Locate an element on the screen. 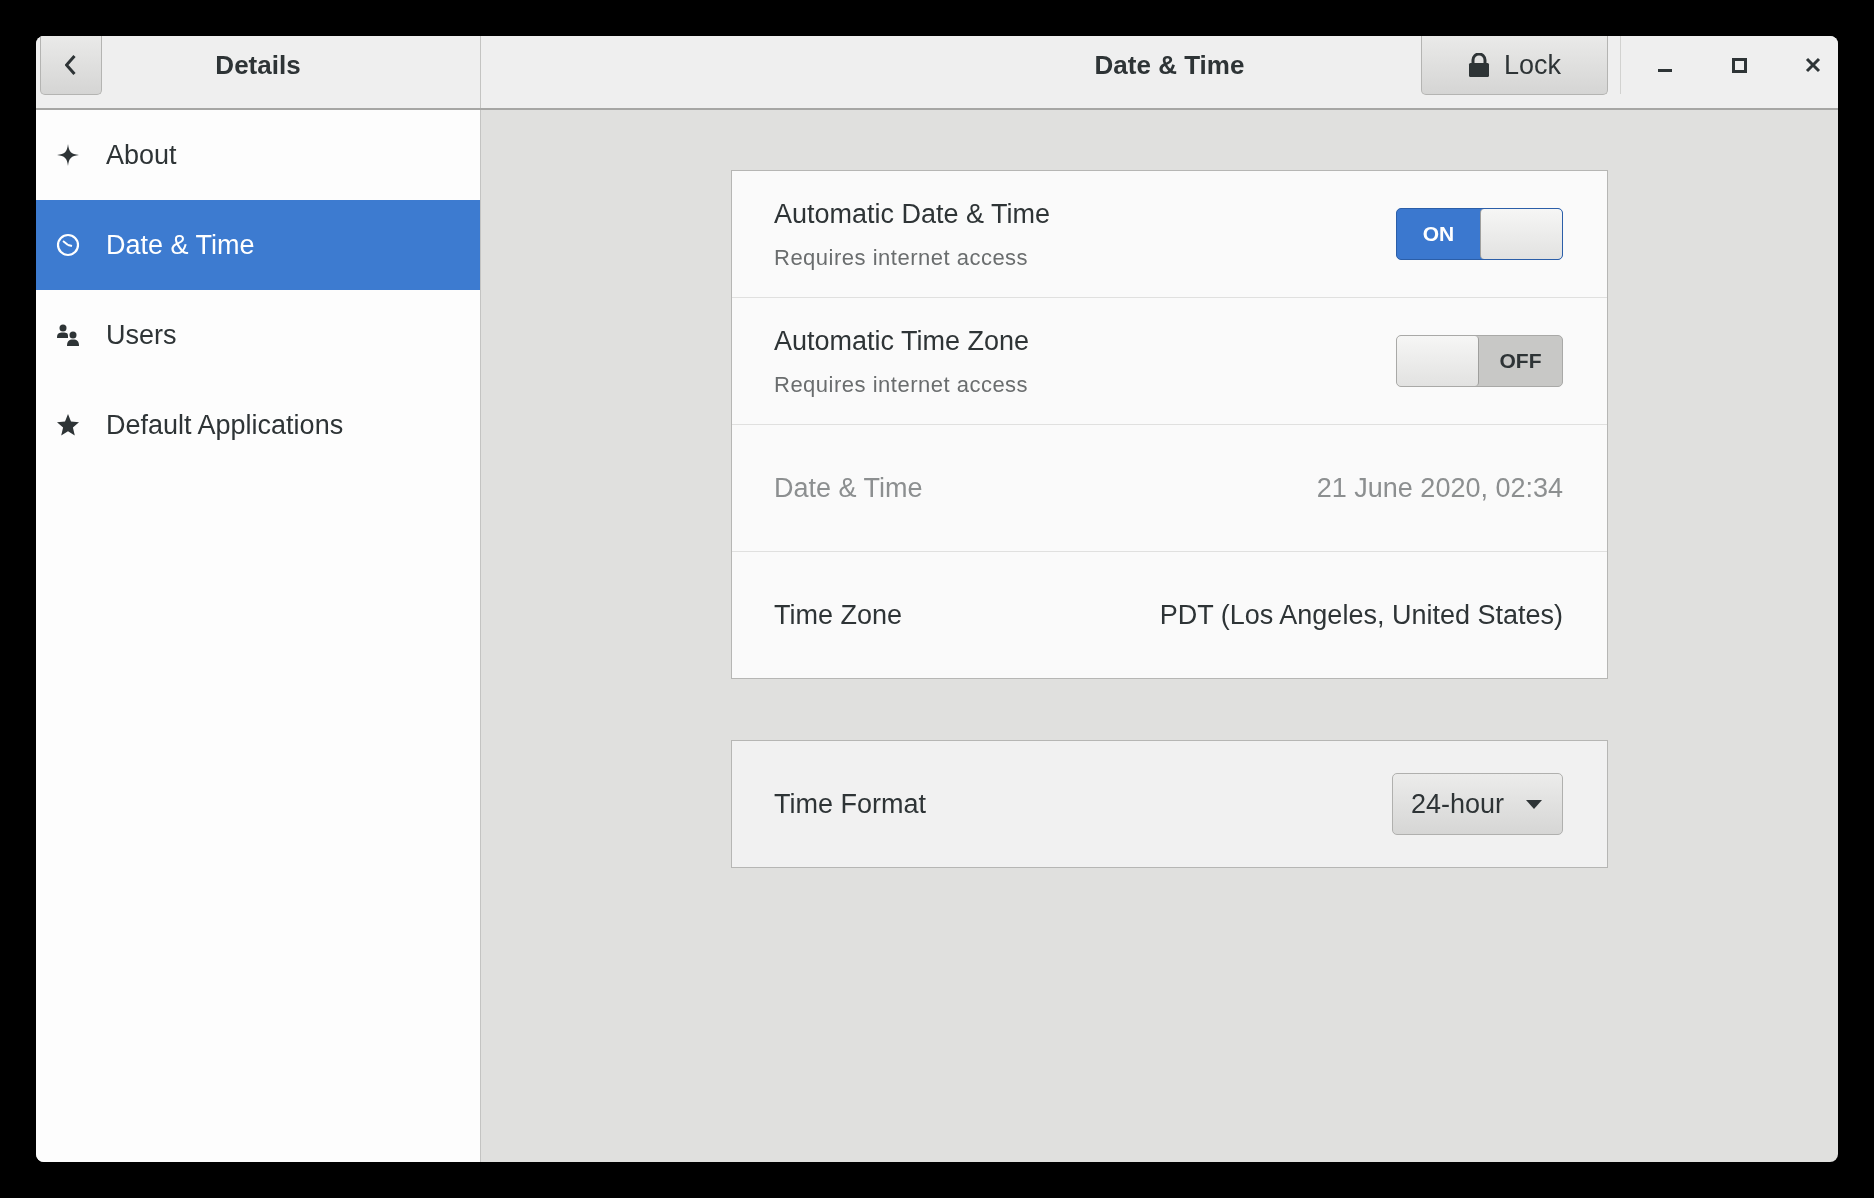 Image resolution: width=1874 pixels, height=1198 pixels. panel-title: Details is located at coordinates (258, 65).